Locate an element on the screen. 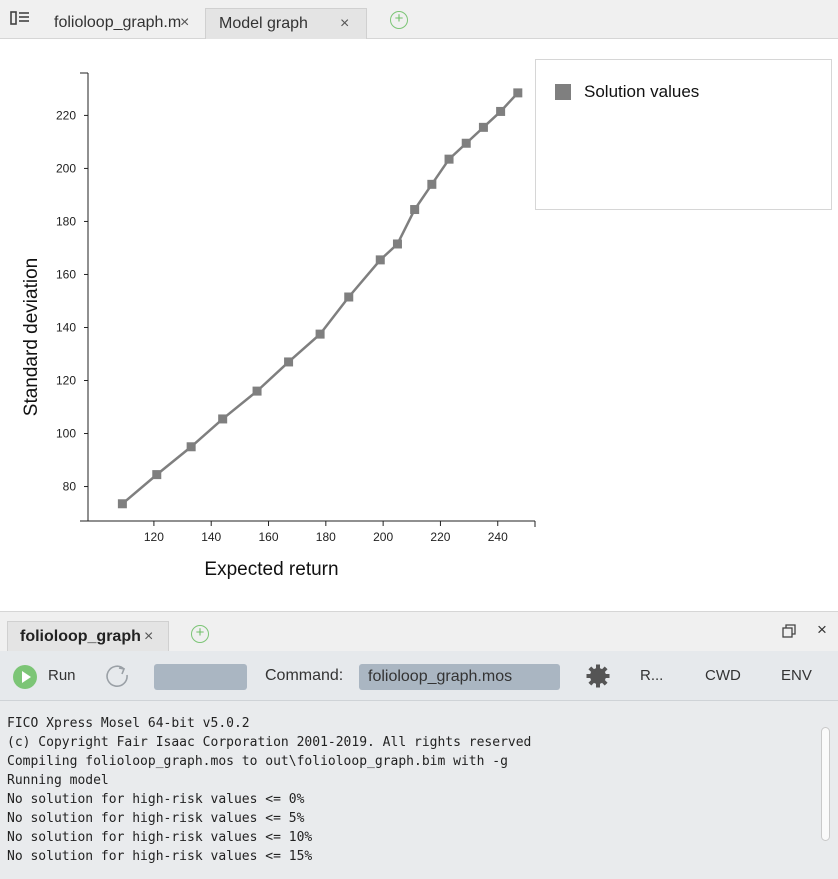 This screenshot has height=879, width=838. x-tick-label: 140 is located at coordinates (211, 537).